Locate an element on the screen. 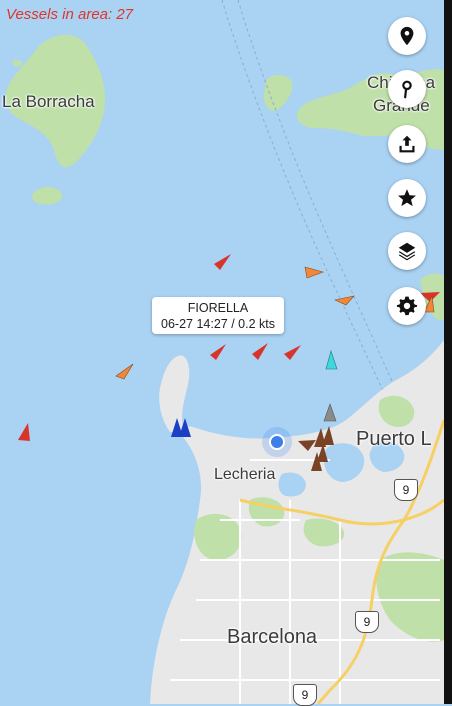 This screenshot has width=452, height=706. user-location-dot is located at coordinates (277, 442).